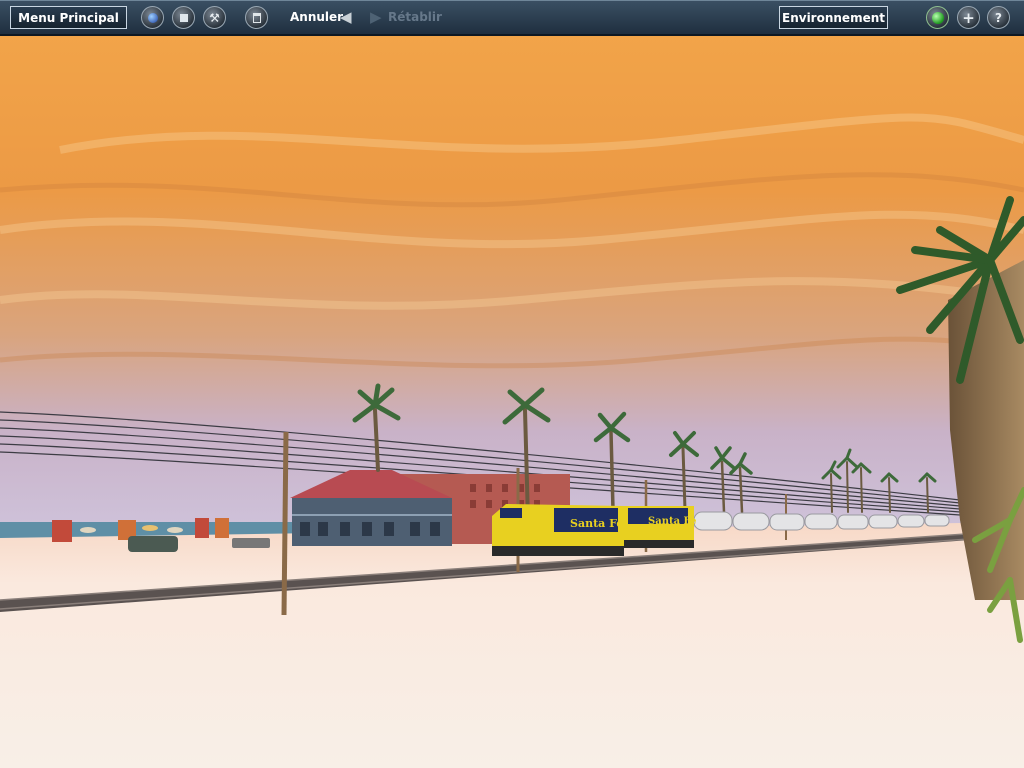  I want to click on stop-button, so click(183, 17).